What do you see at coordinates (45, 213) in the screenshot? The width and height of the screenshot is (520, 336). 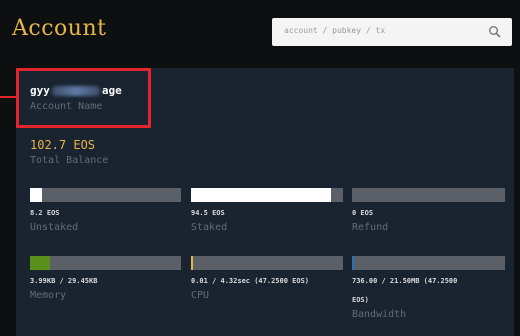 I see `unstaked-value: 8.2 EOS` at bounding box center [45, 213].